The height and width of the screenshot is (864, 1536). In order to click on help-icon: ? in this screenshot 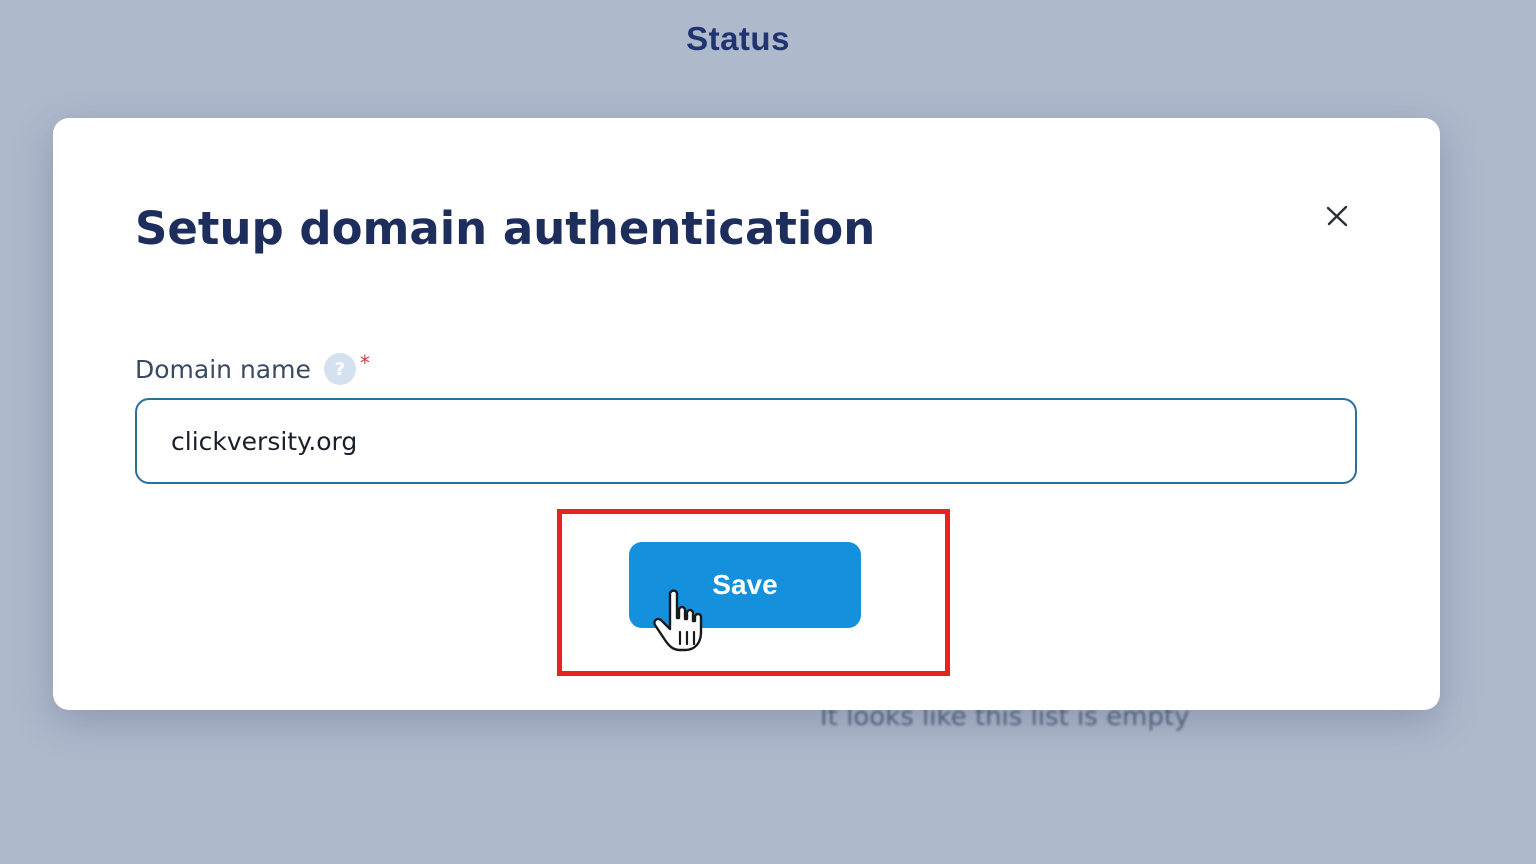, I will do `click(339, 369)`.